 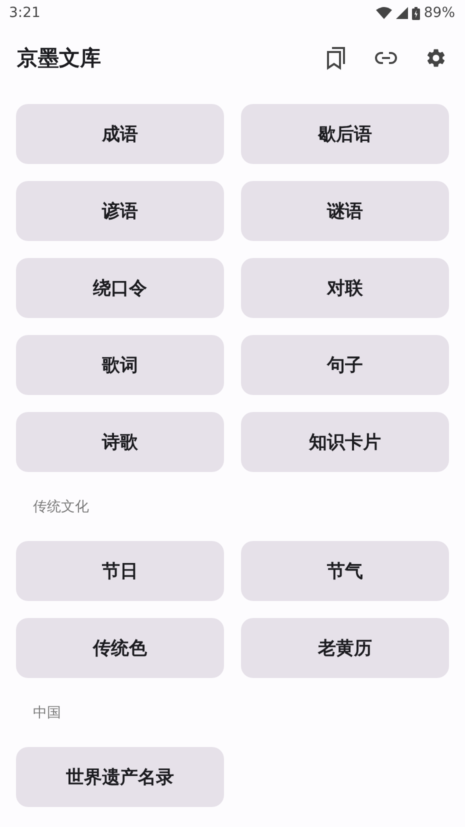 What do you see at coordinates (345, 571) in the screenshot?
I see `category-tile: 节气` at bounding box center [345, 571].